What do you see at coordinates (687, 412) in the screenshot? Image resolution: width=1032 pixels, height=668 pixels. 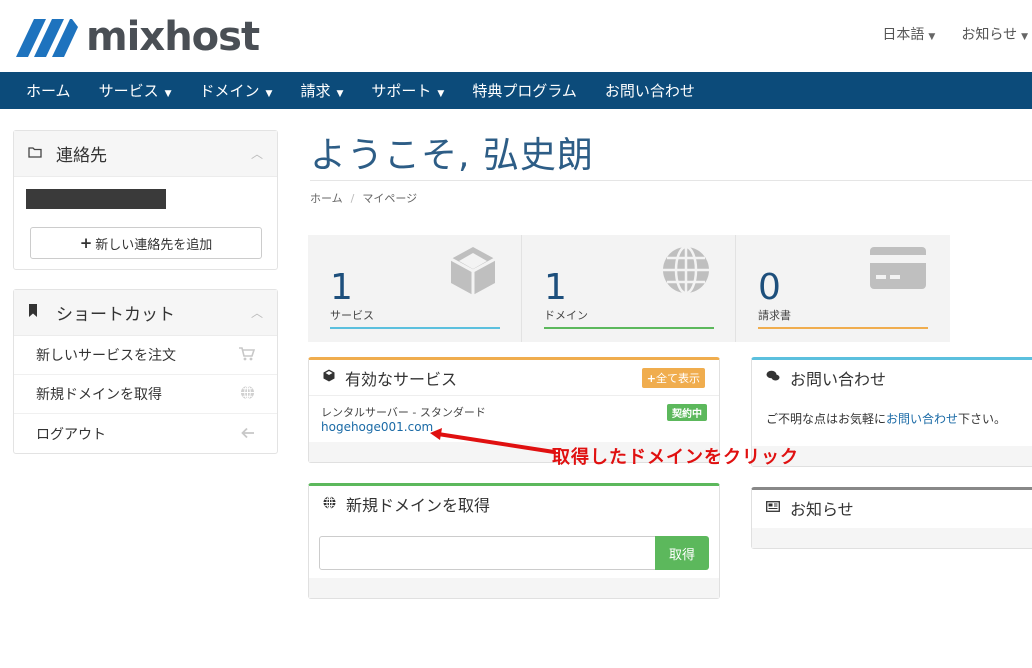 I see `status-badge: 契約中` at bounding box center [687, 412].